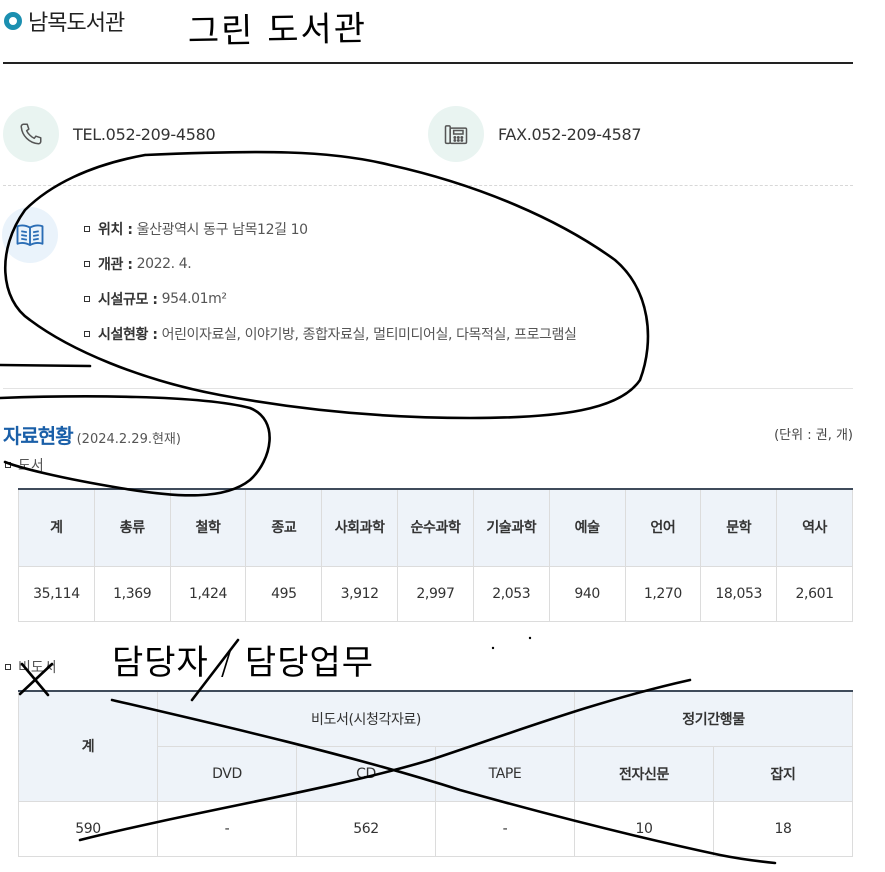  What do you see at coordinates (366, 828) in the screenshot?
I see `cell-cd: 562` at bounding box center [366, 828].